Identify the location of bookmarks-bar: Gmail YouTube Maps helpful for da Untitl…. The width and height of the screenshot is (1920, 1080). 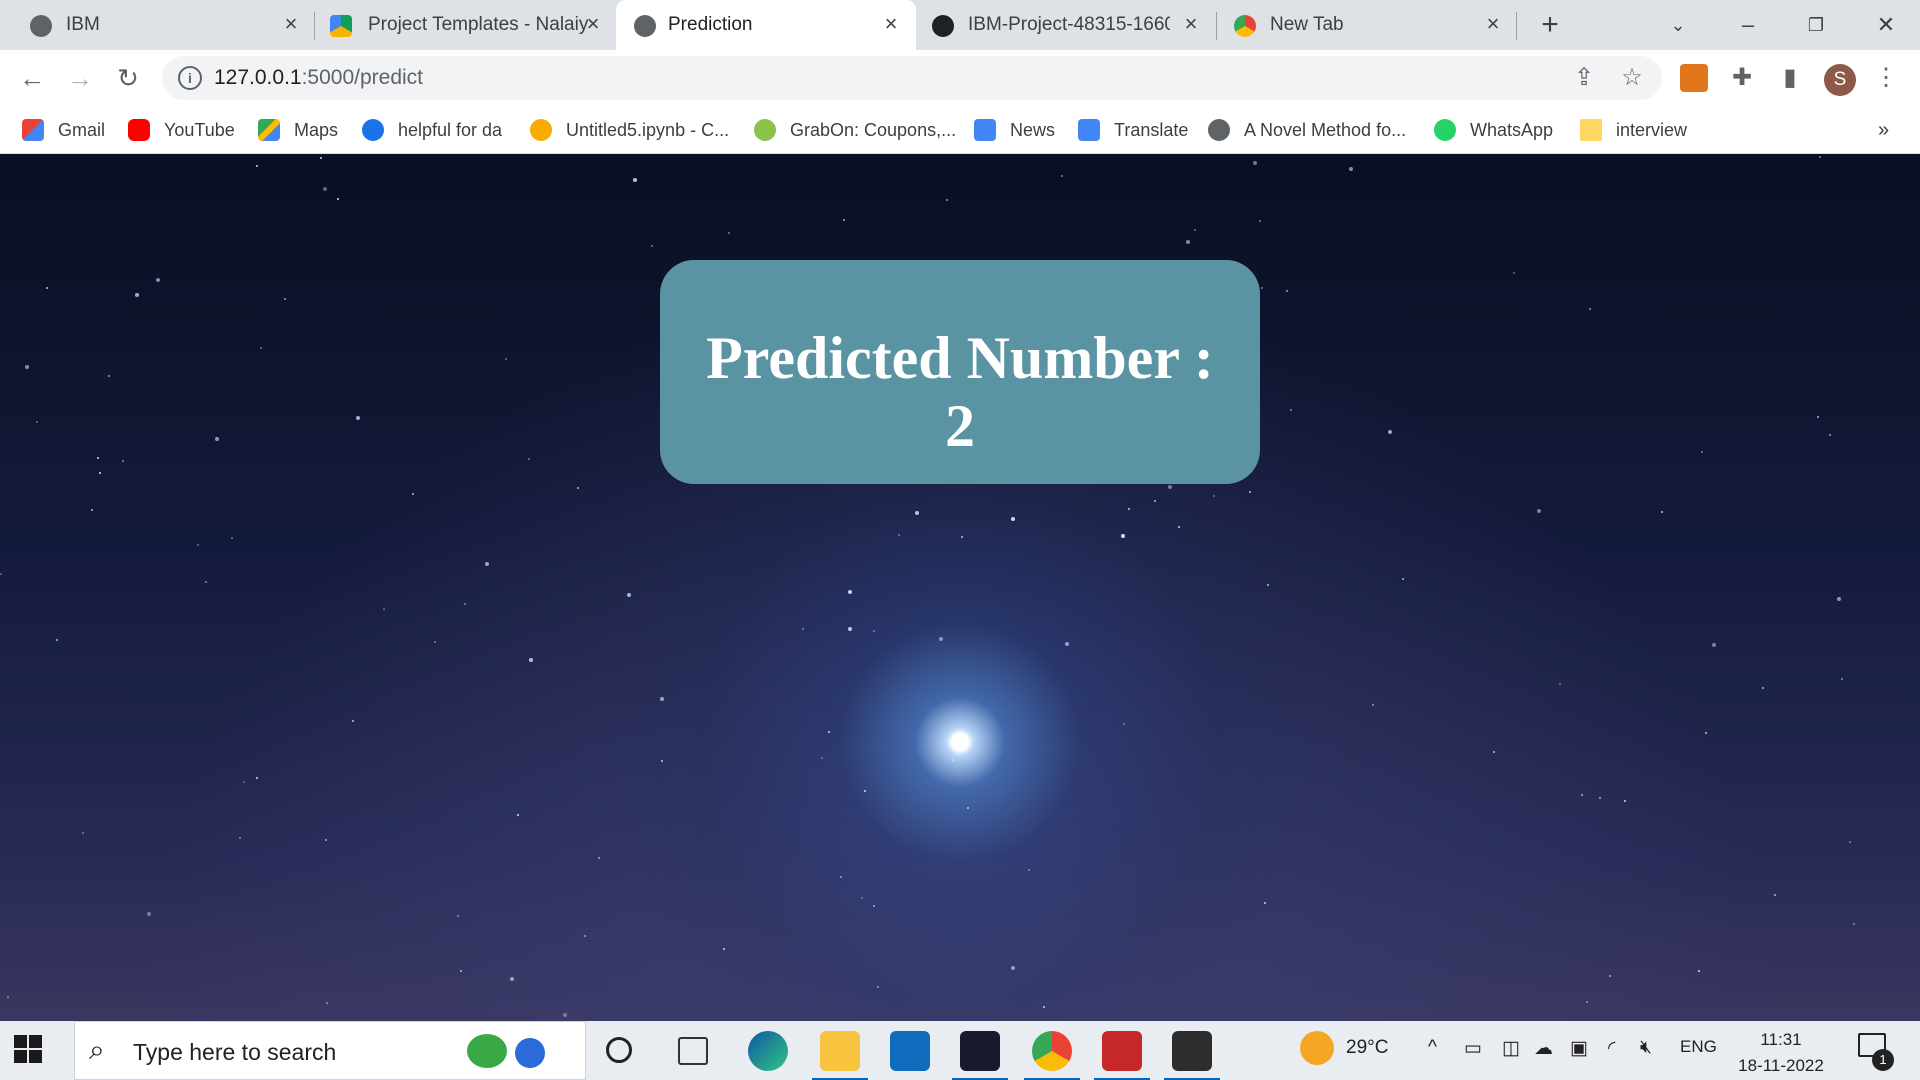
(960, 130).